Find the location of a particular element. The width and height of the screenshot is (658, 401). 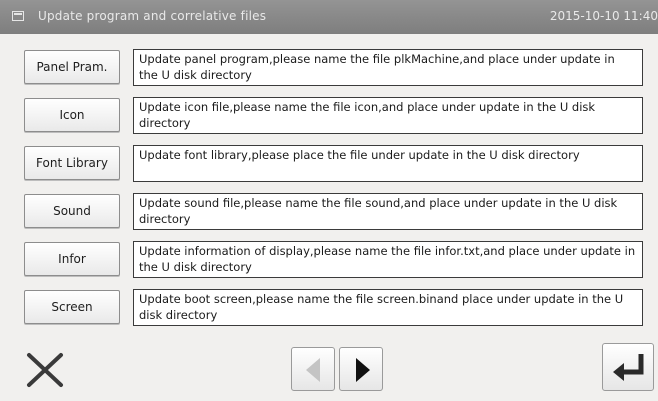

previous-page-button is located at coordinates (313, 369).